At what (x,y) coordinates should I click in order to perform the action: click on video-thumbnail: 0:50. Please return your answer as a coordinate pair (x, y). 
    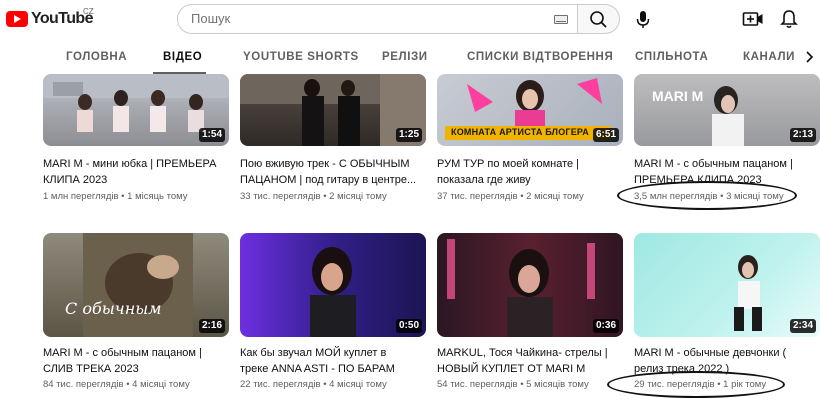
    Looking at the image, I should click on (333, 285).